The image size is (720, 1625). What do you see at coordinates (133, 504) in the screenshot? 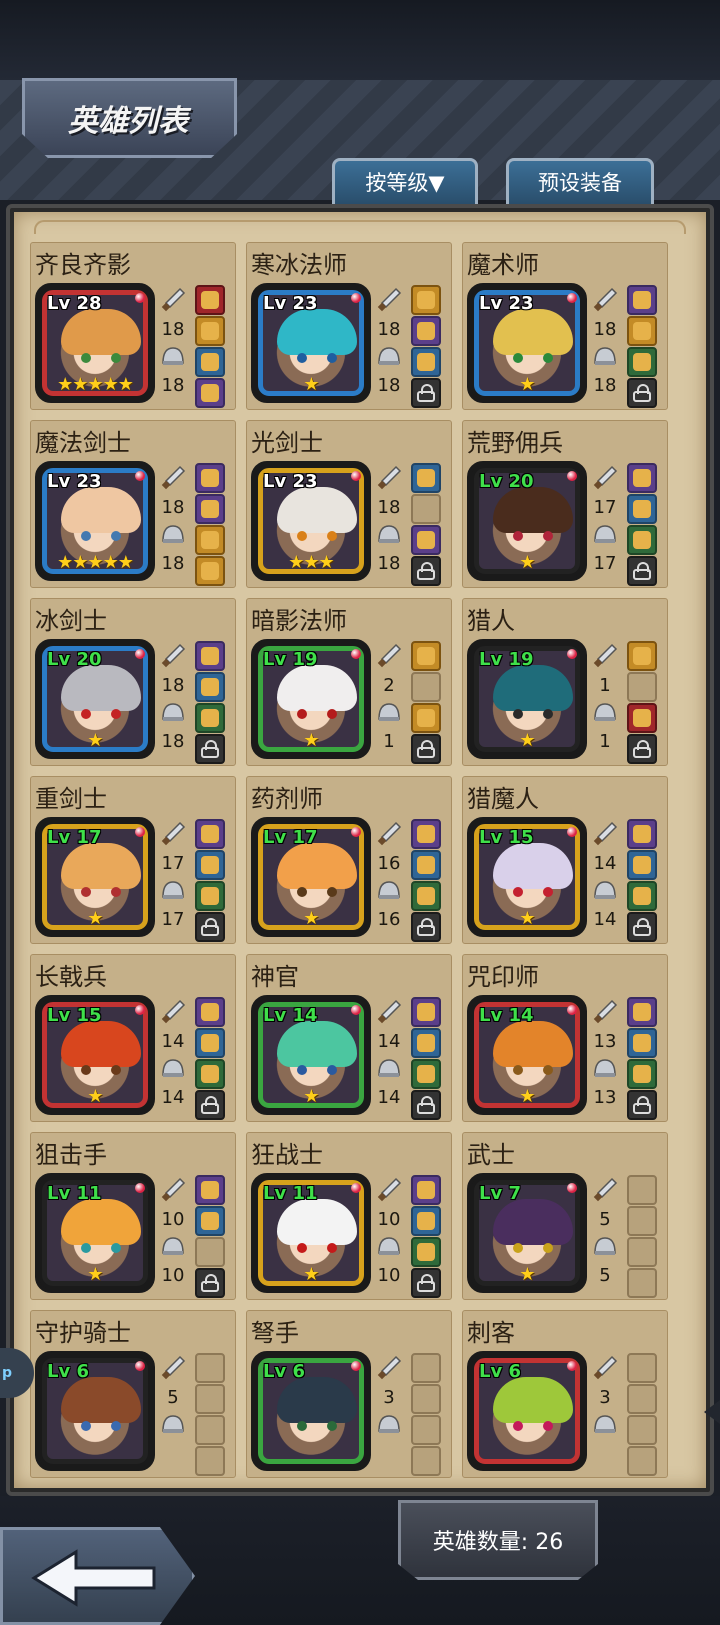
I see `hero-card: 魔法剑士 Lv 23 ★★★★★ 18 18` at bounding box center [133, 504].